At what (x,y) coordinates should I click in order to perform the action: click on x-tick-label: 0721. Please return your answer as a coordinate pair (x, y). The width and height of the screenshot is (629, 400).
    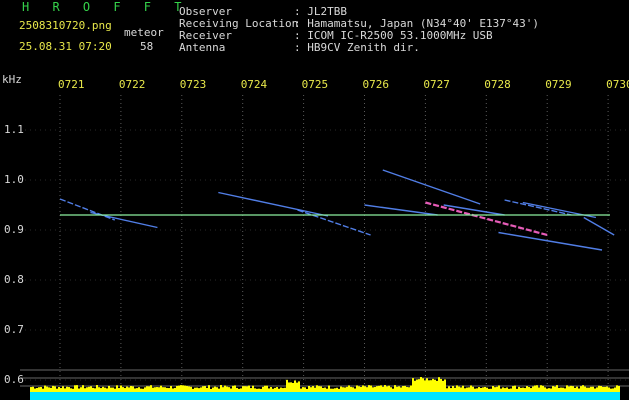
    Looking at the image, I should click on (71, 84).